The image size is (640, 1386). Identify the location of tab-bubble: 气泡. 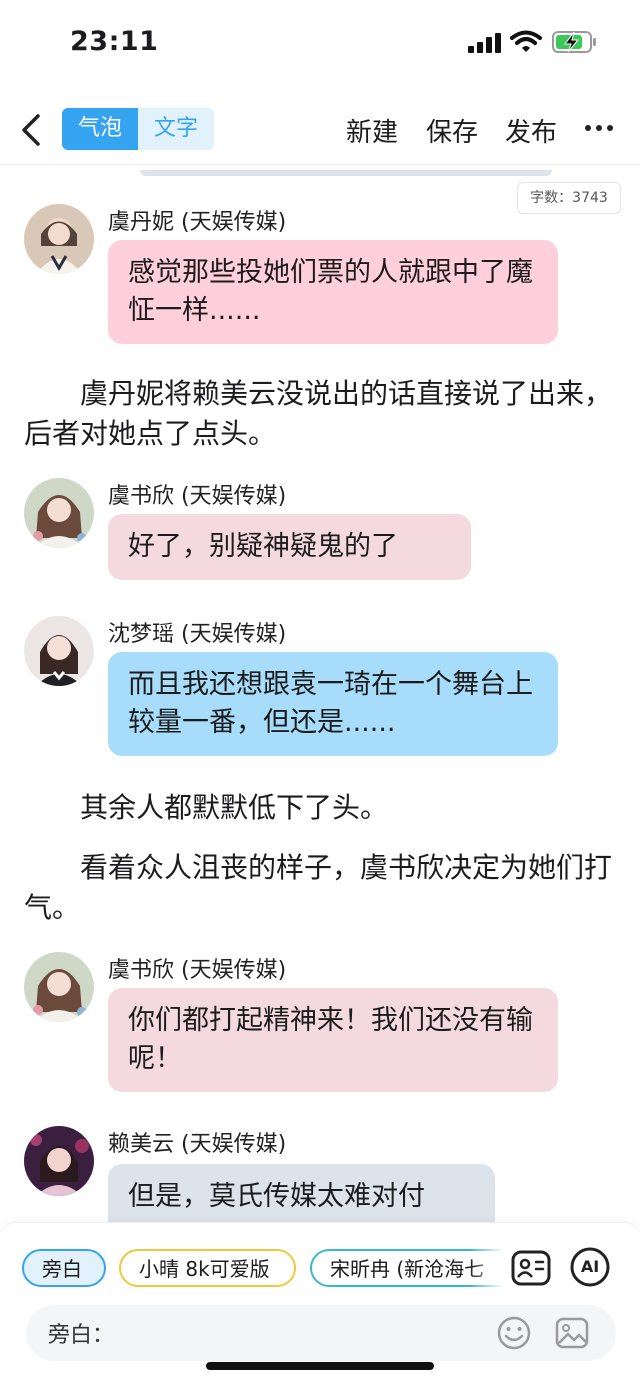
(100, 129).